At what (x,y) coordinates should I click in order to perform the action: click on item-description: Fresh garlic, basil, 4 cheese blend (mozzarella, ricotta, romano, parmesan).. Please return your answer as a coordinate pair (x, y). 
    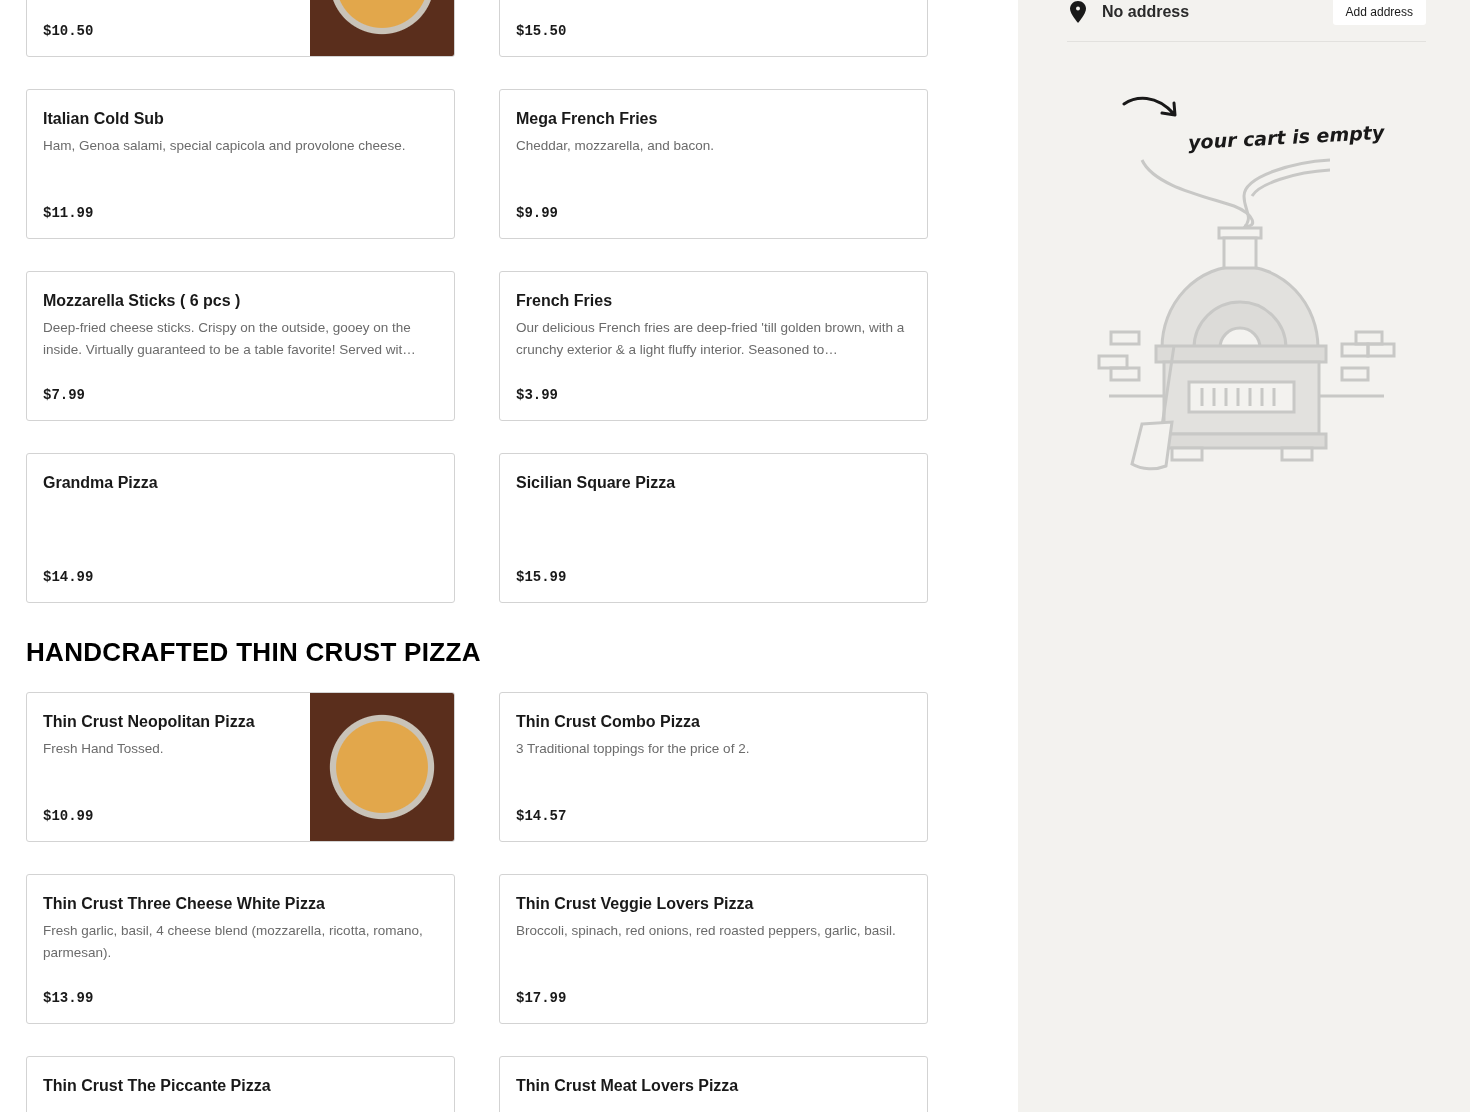
    Looking at the image, I should click on (233, 942).